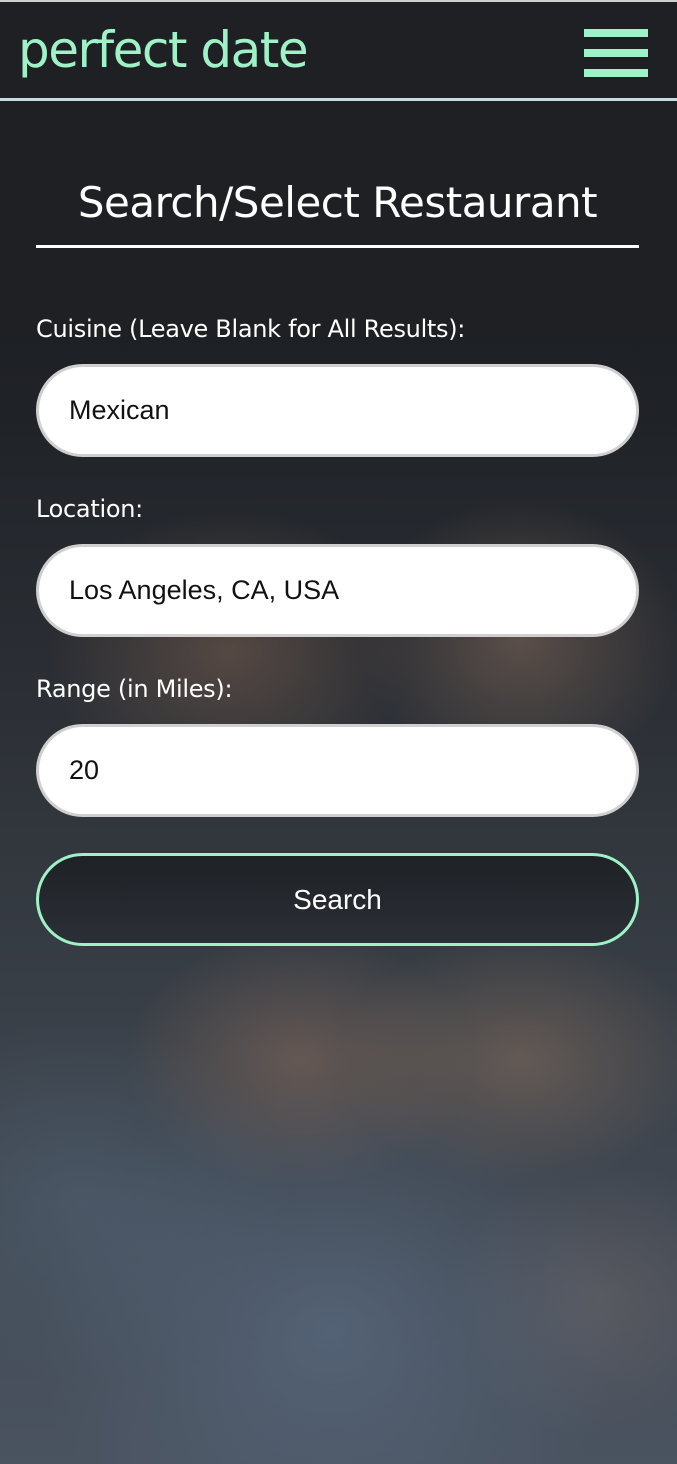  What do you see at coordinates (163, 50) in the screenshot?
I see `brand-logo-text: perfect date` at bounding box center [163, 50].